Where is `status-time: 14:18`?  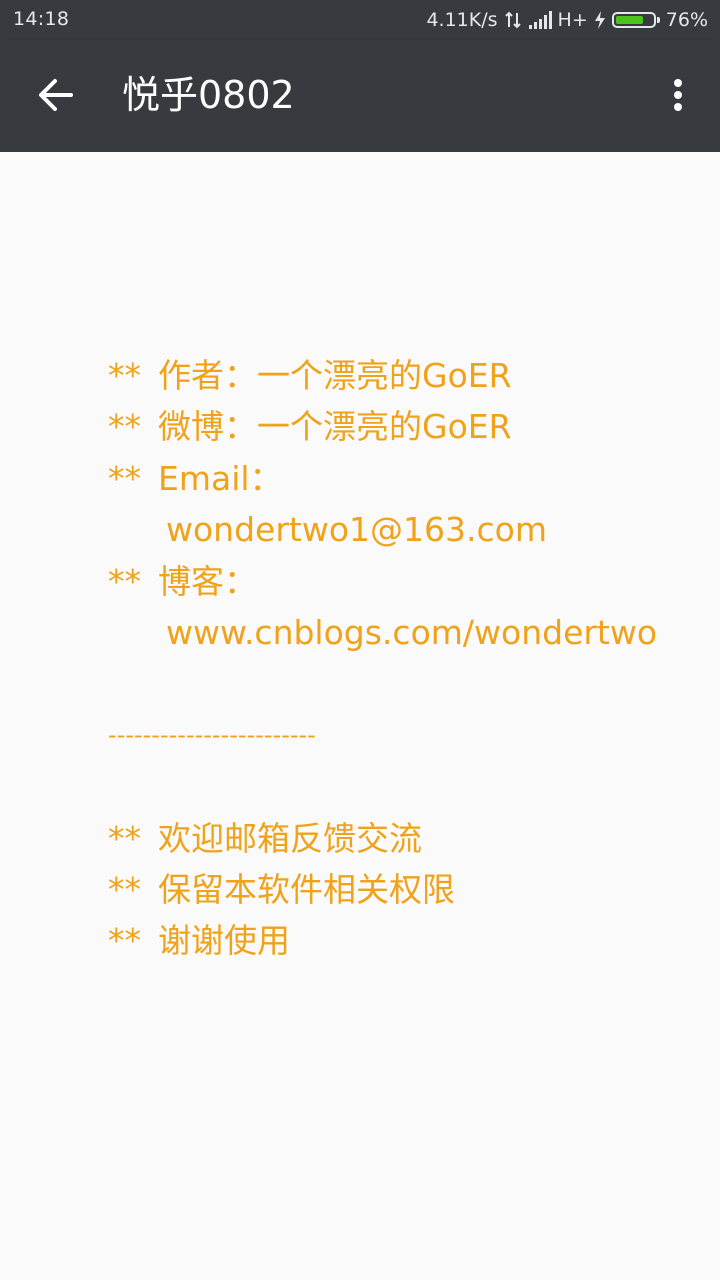
status-time: 14:18 is located at coordinates (41, 19).